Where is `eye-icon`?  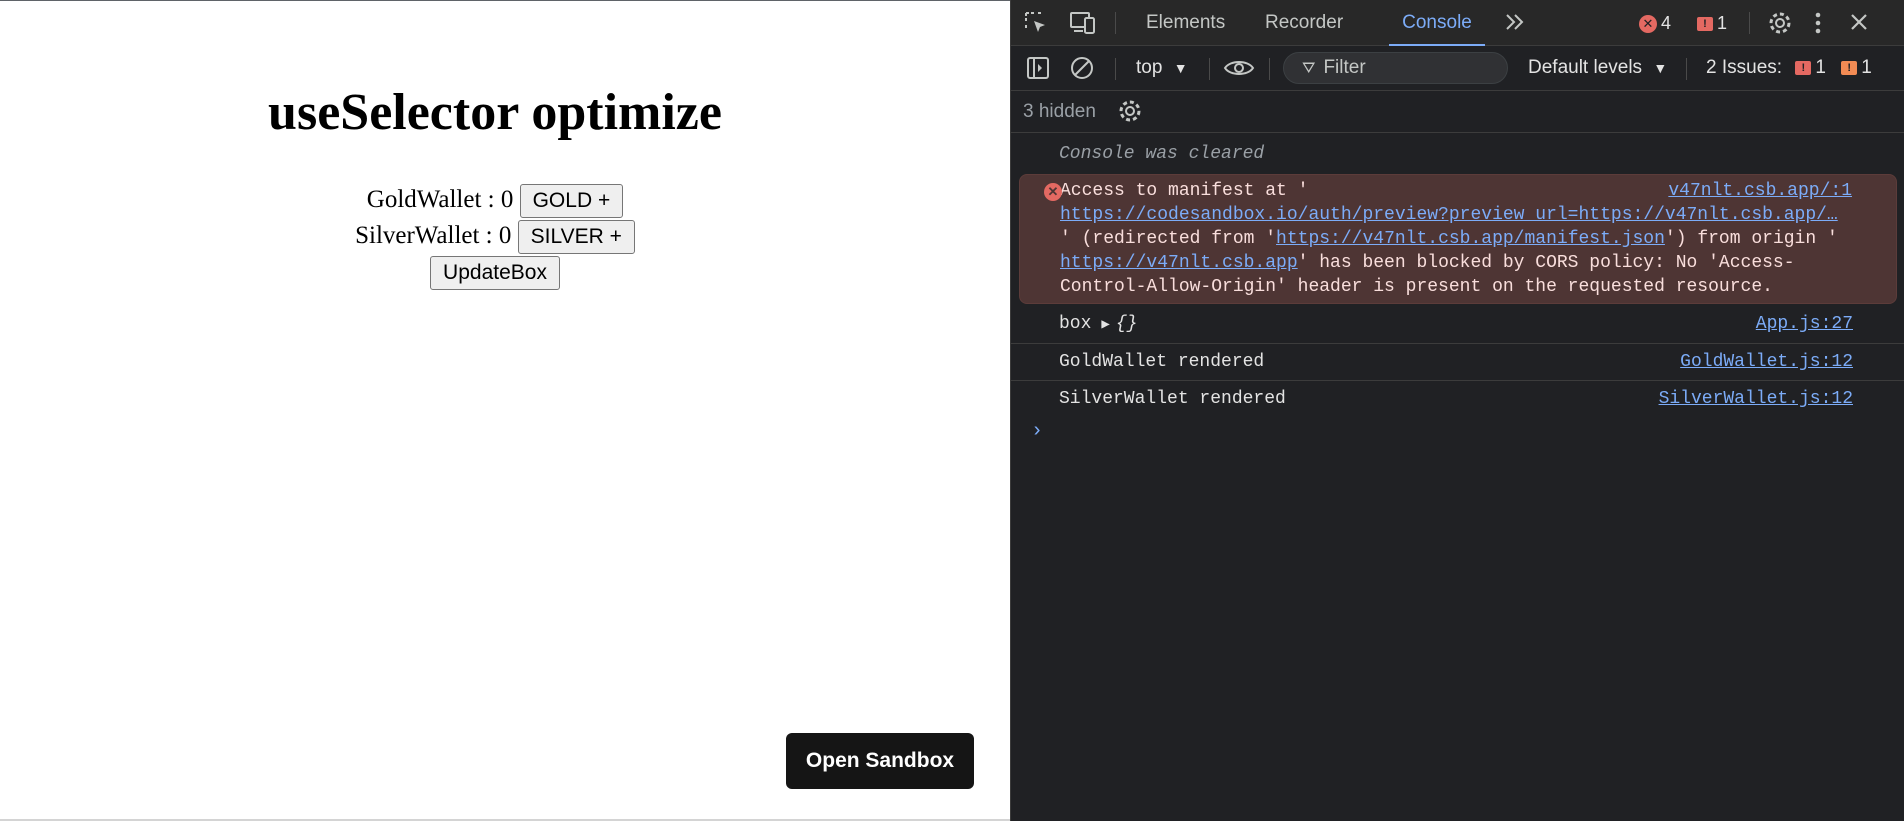
eye-icon is located at coordinates (1239, 71).